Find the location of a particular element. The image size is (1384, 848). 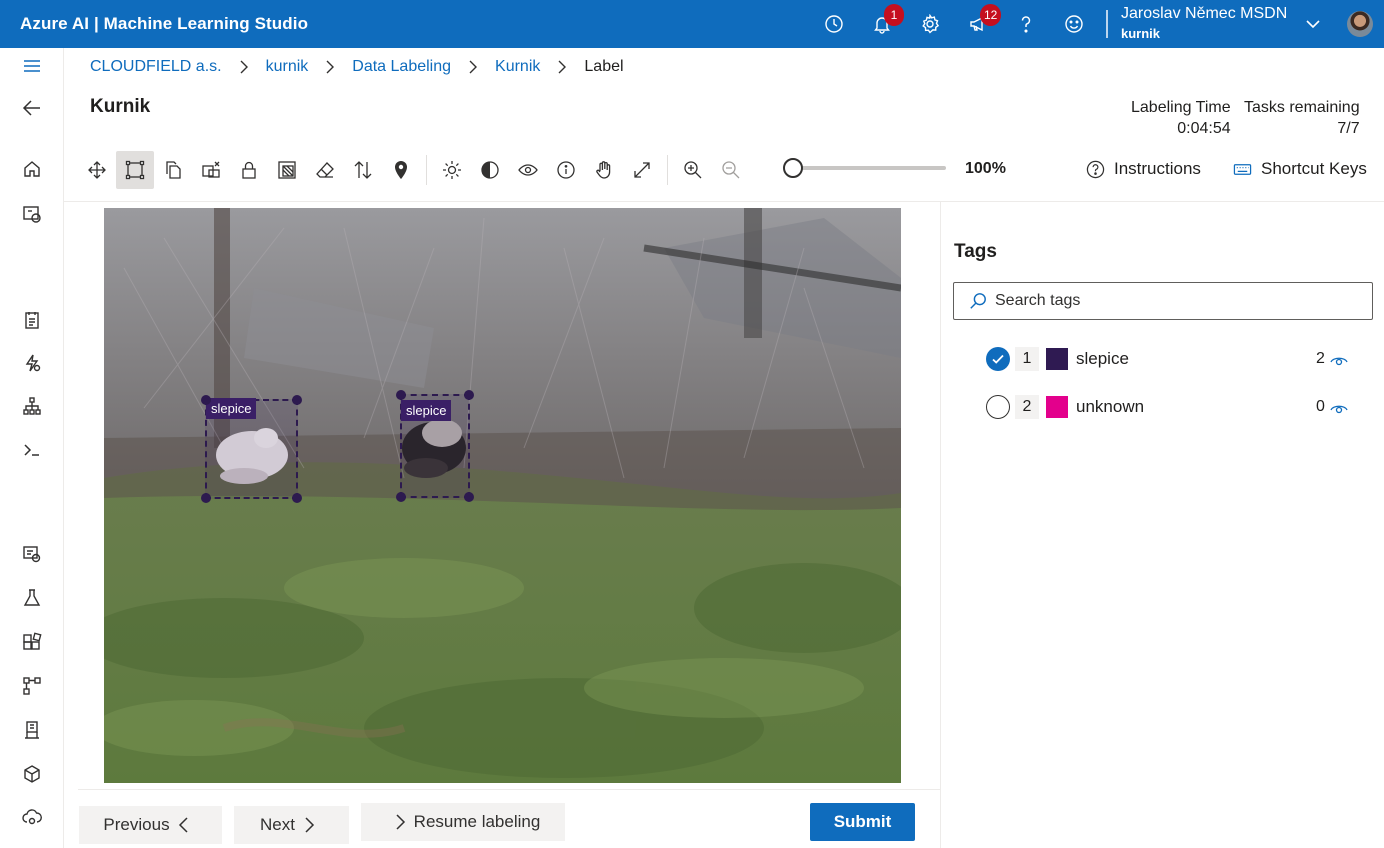

breadcrumb-organization: CLOUDFIELD a.s. is located at coordinates (156, 67).